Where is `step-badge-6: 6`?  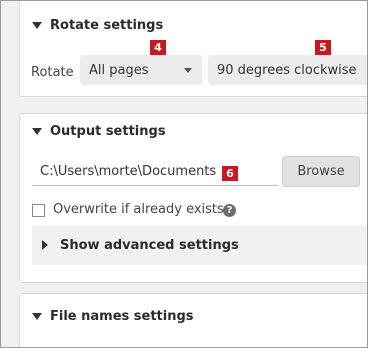
step-badge-6: 6 is located at coordinates (230, 173).